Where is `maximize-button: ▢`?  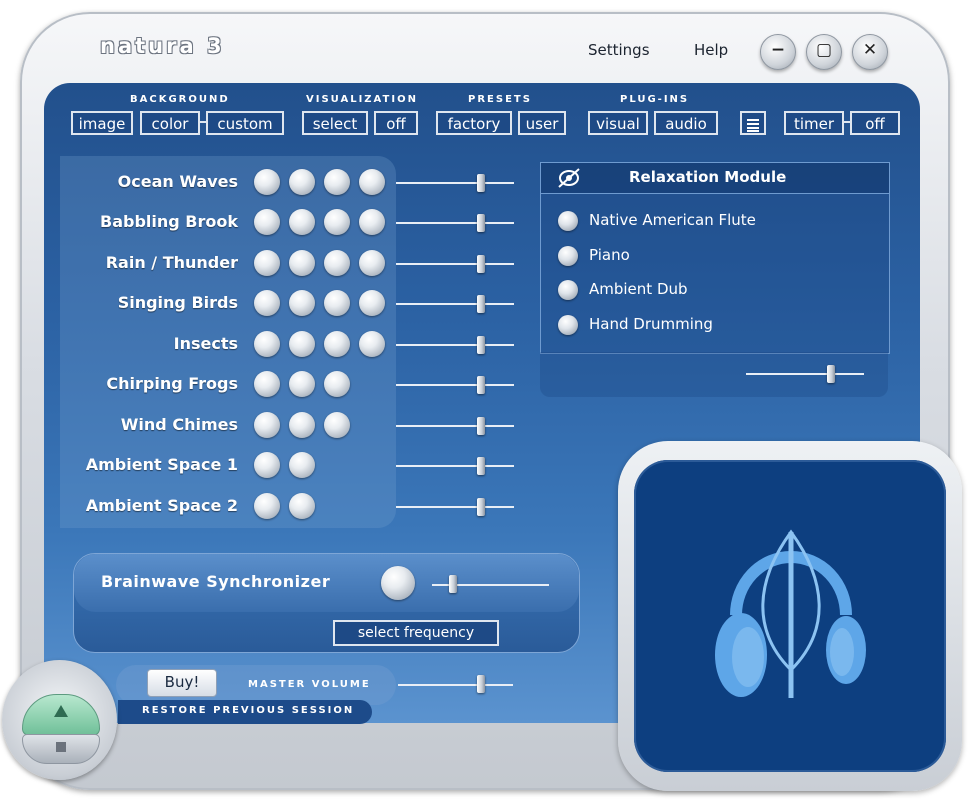
maximize-button: ▢ is located at coordinates (824, 52).